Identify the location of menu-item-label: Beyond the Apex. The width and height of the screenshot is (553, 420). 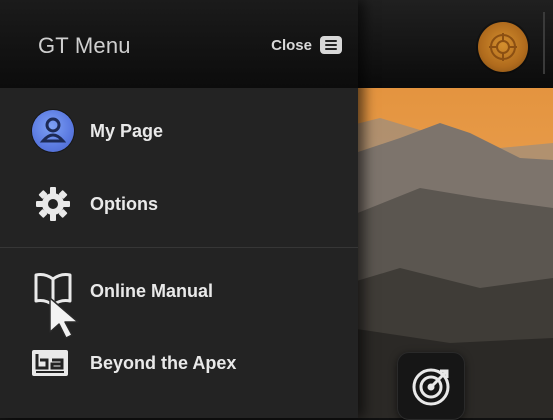
(163, 363).